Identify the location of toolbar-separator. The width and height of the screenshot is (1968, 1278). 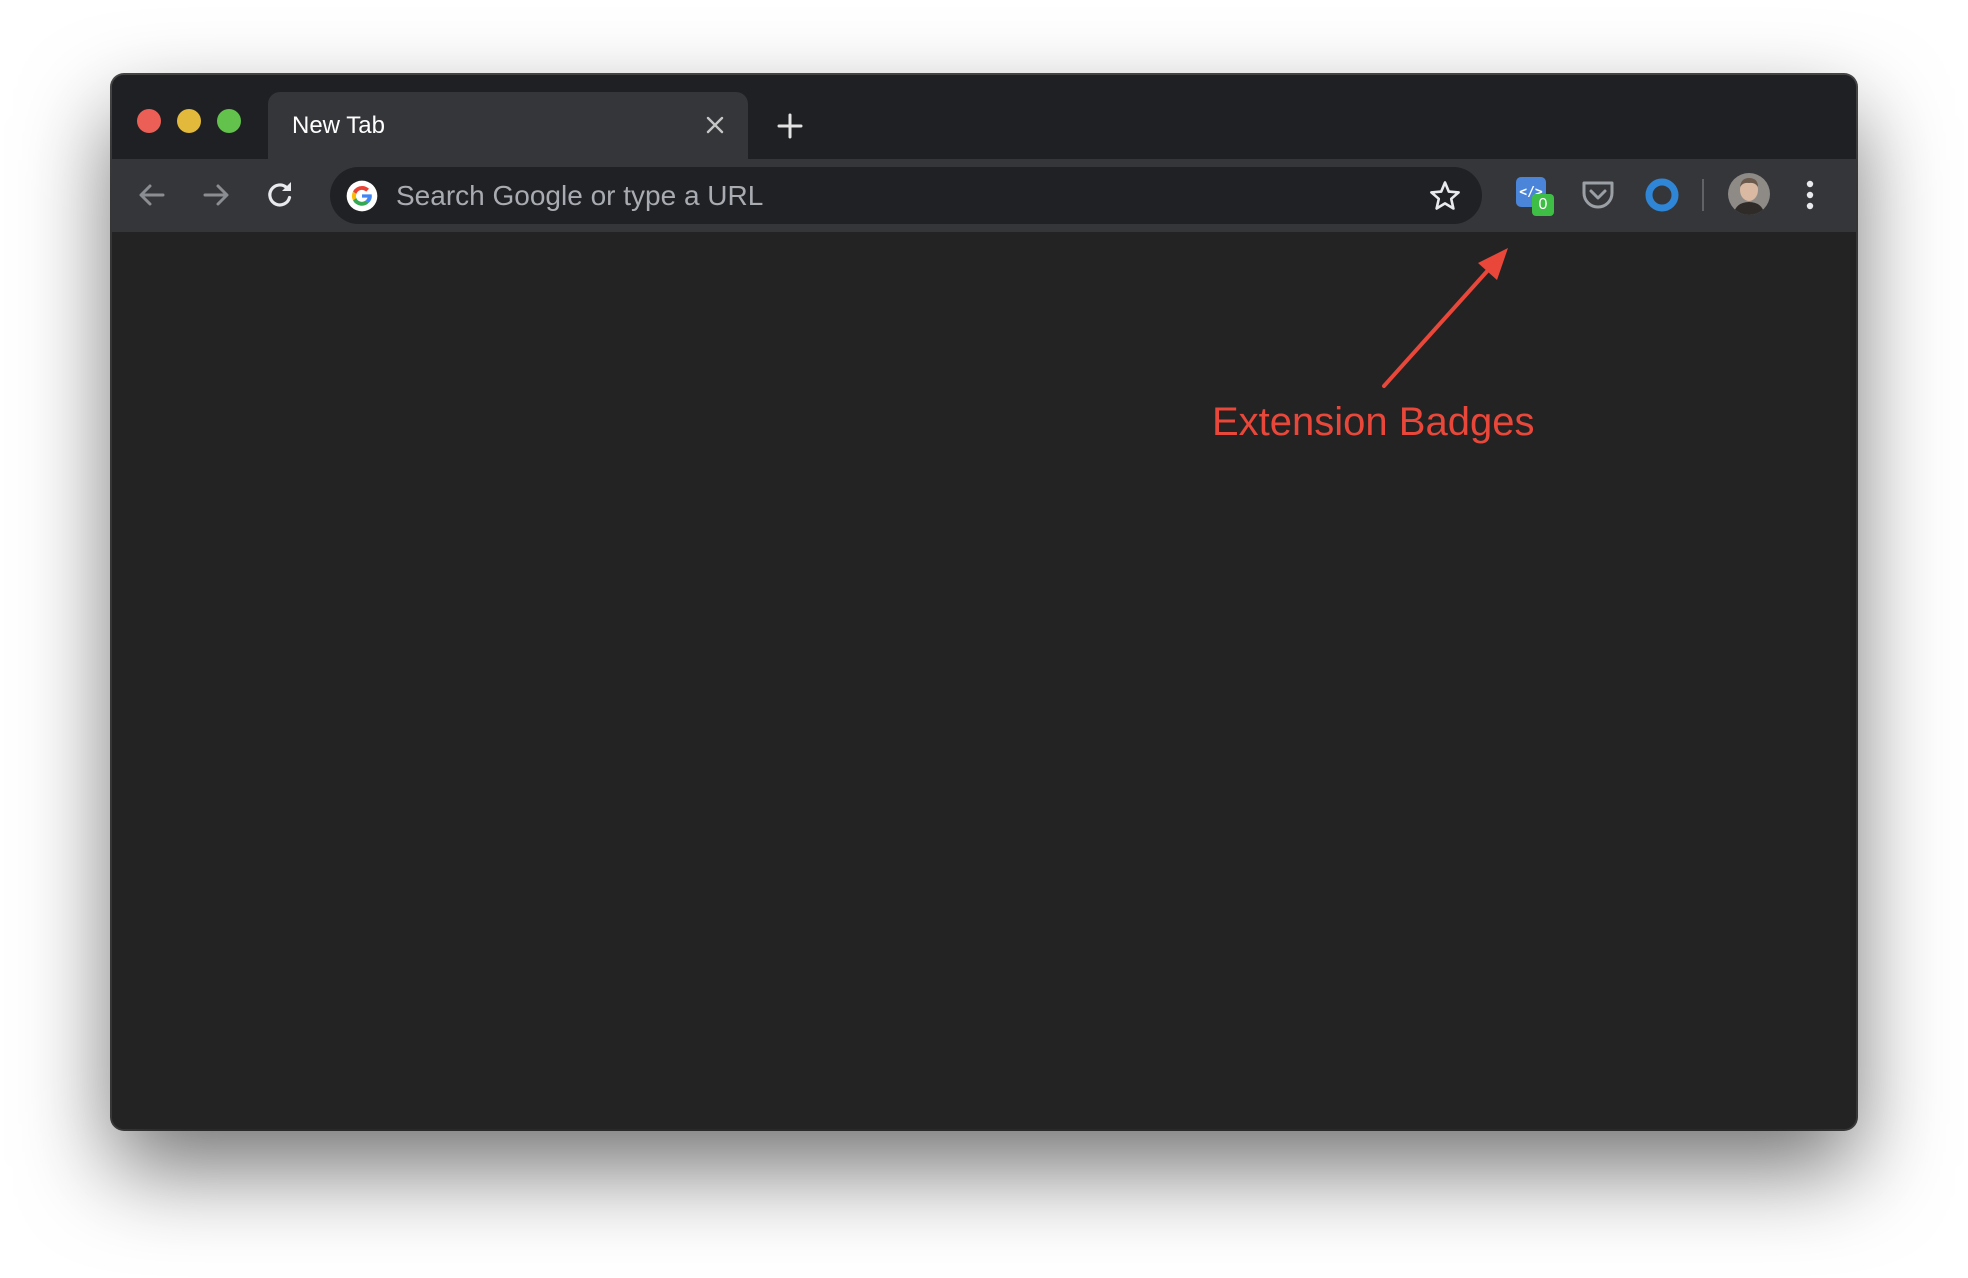
(1703, 195).